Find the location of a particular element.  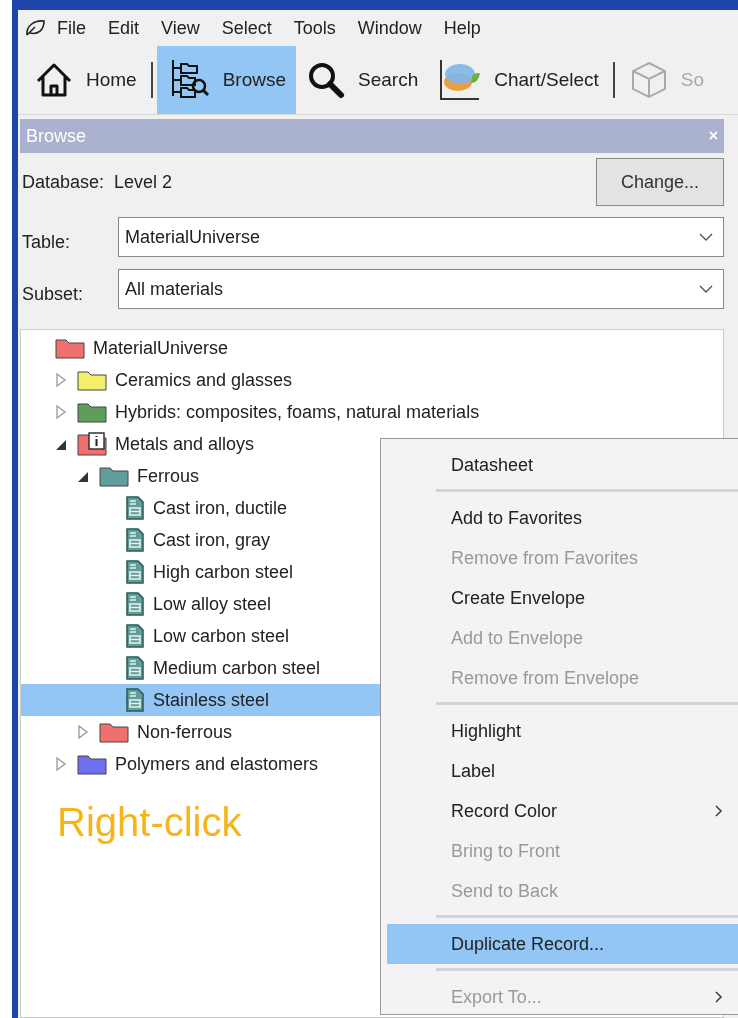

annotation-text: Right-click is located at coordinates (149, 822).